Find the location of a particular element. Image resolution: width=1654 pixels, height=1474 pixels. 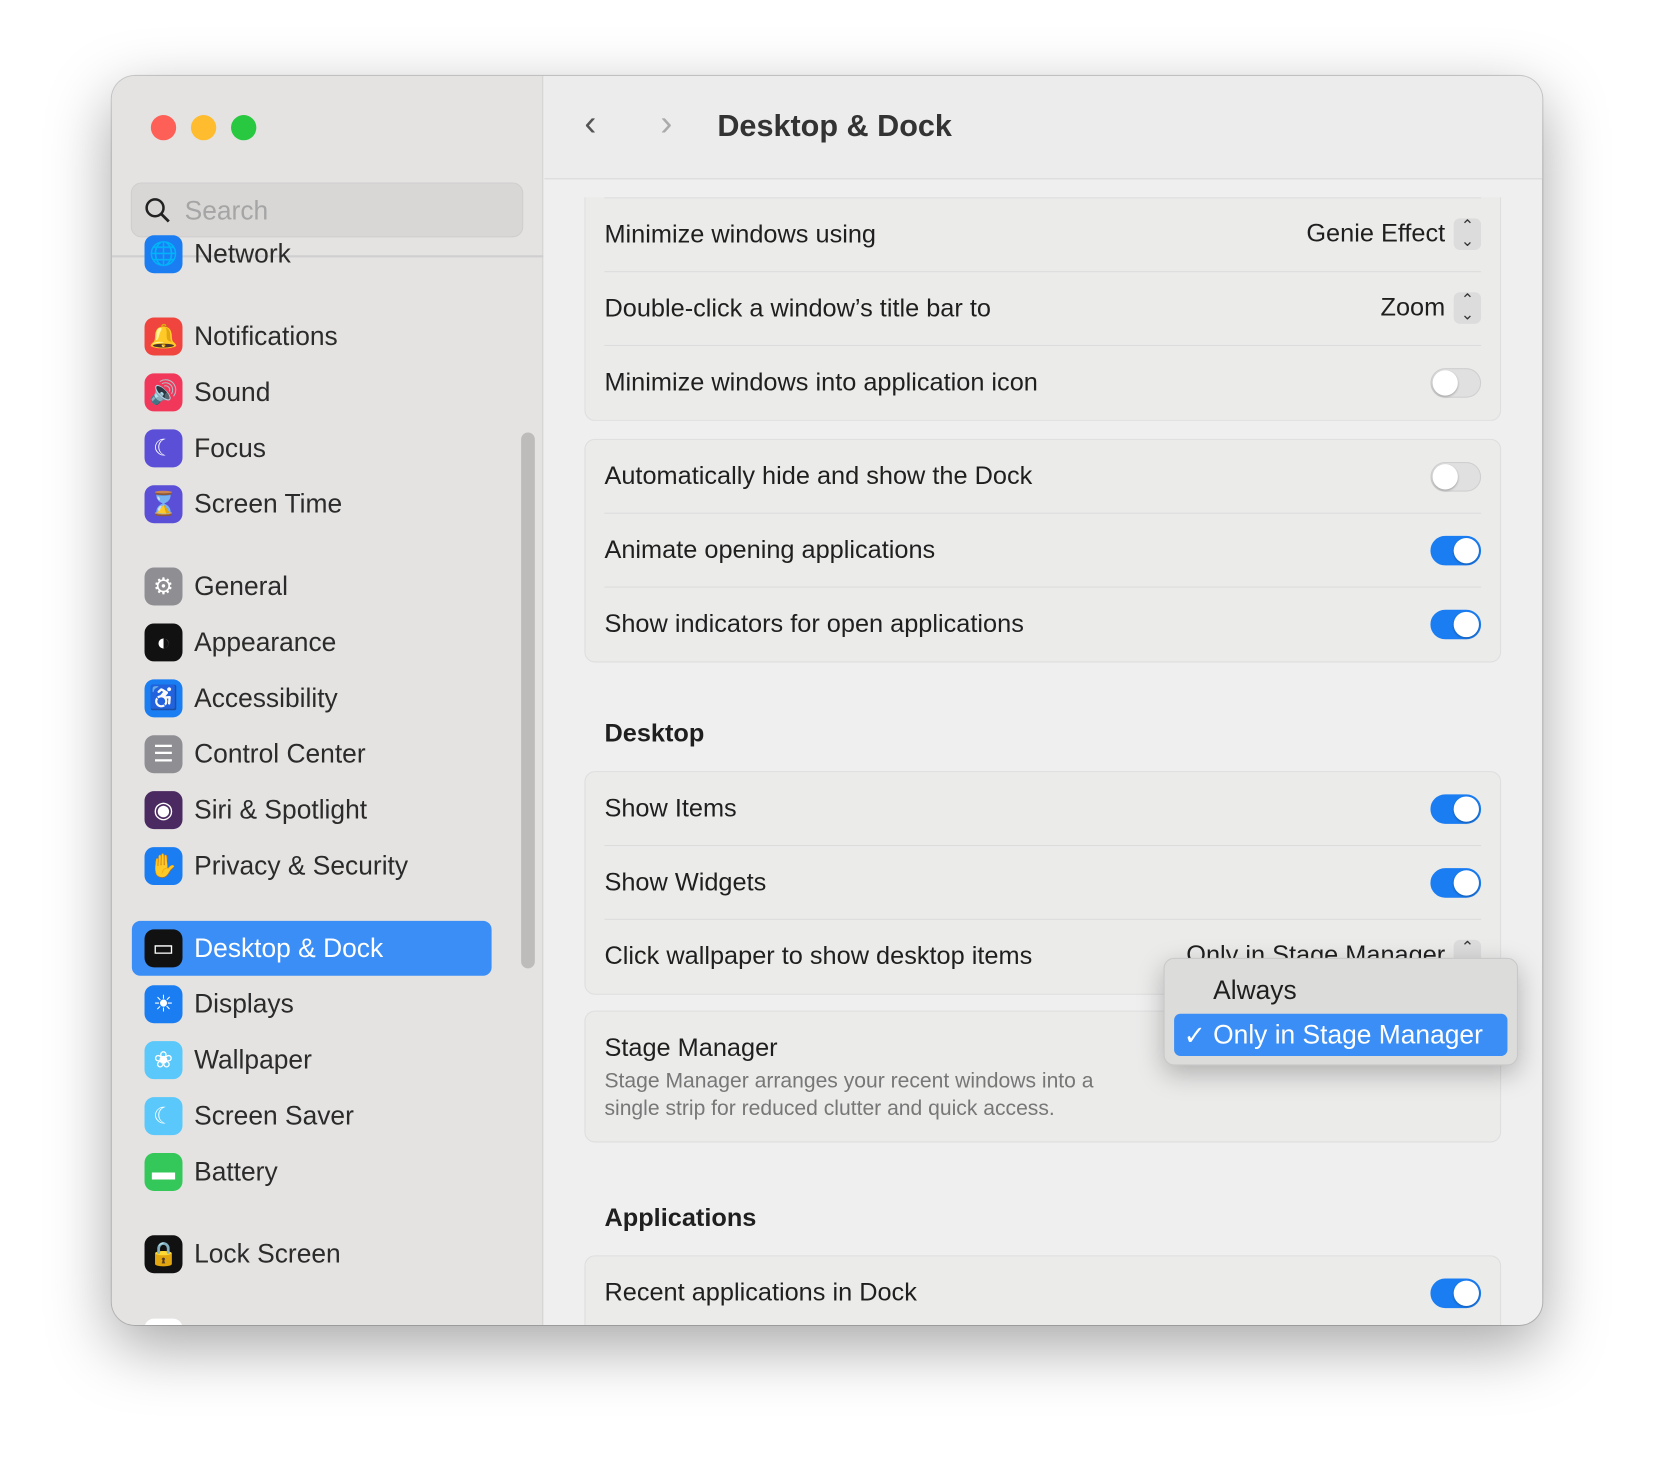

setting-row: Recent applications in Dock is located at coordinates (1043, 1290).